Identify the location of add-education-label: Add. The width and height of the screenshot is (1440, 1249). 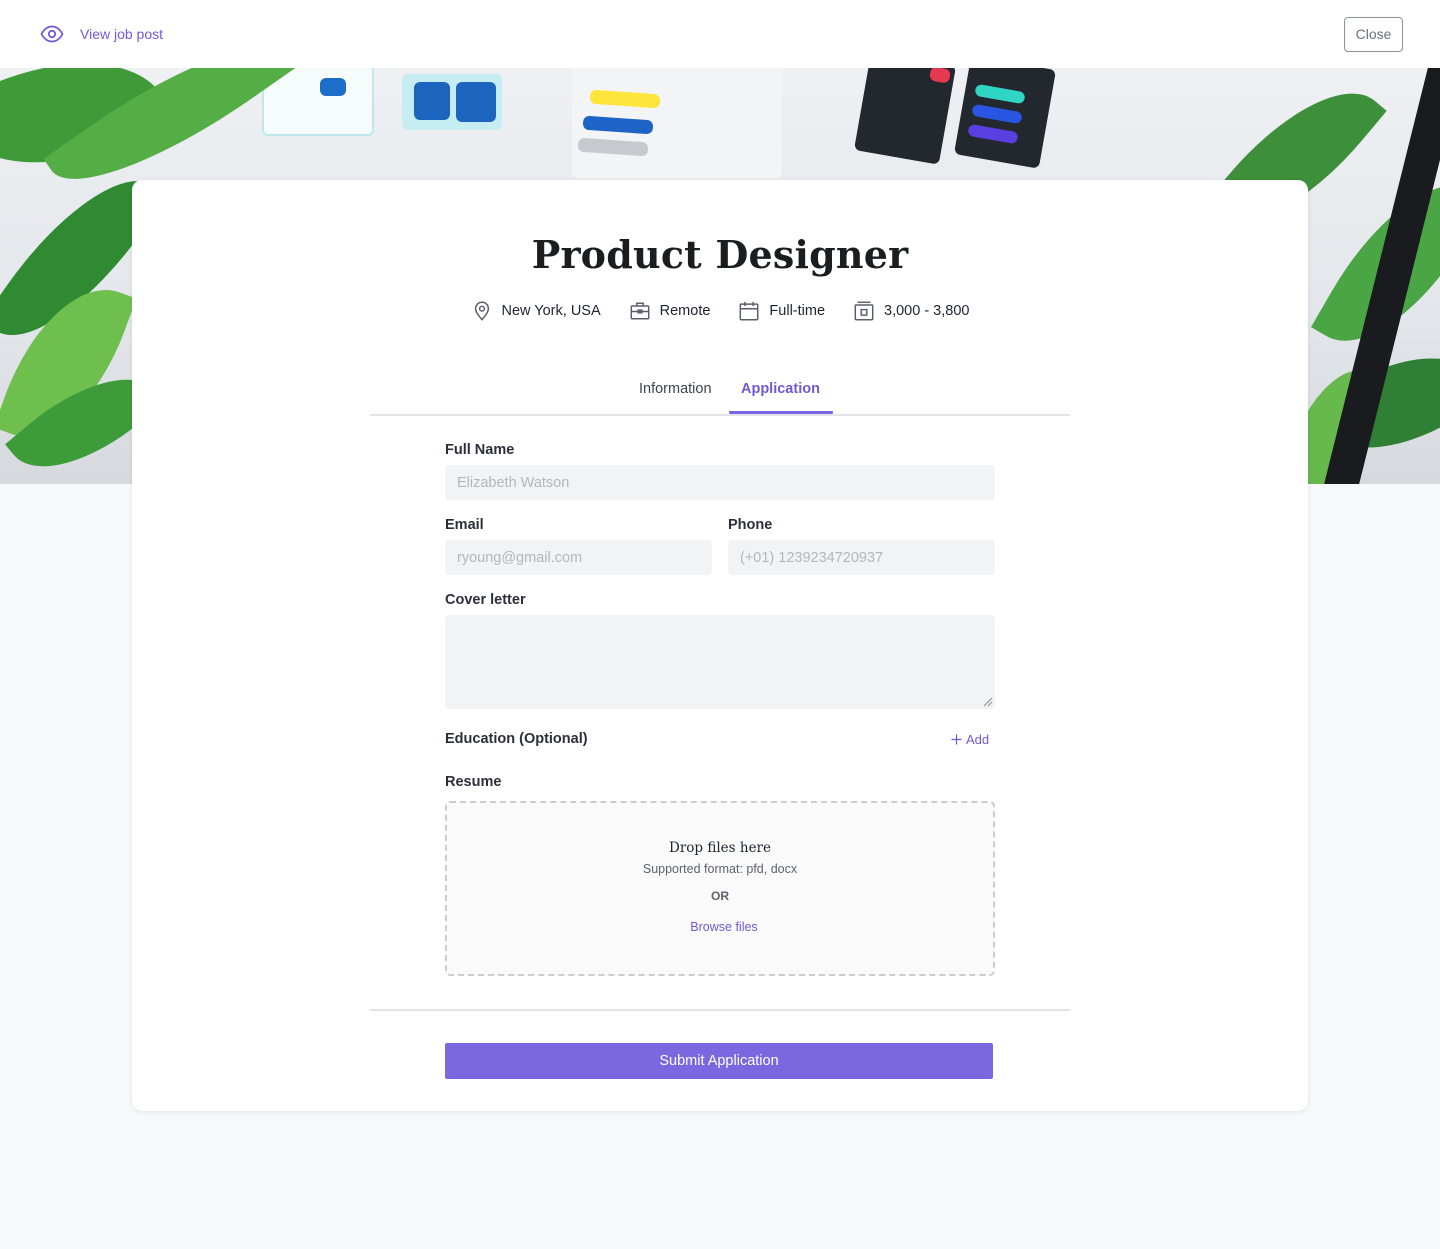
(978, 739).